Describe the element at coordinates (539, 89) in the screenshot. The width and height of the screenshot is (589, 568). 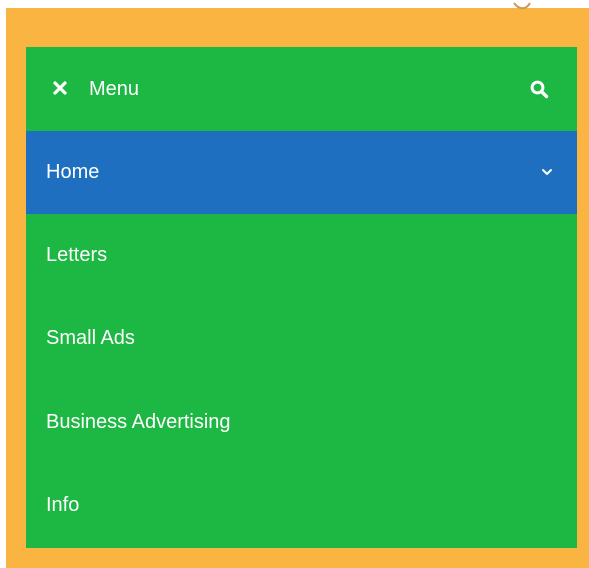
I see `search-icon` at that location.